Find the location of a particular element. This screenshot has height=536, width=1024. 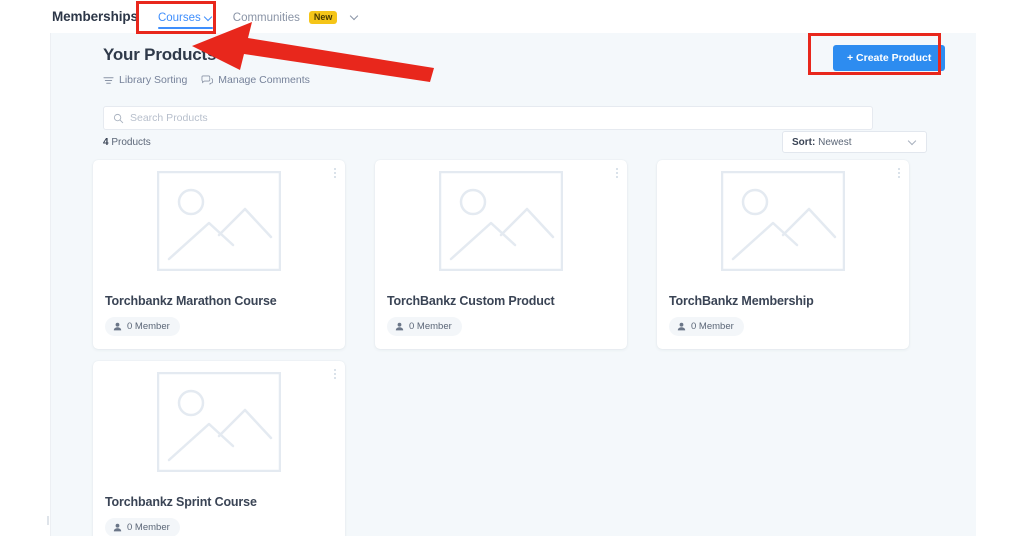

nav-tab-courses-label: Courses is located at coordinates (179, 17).